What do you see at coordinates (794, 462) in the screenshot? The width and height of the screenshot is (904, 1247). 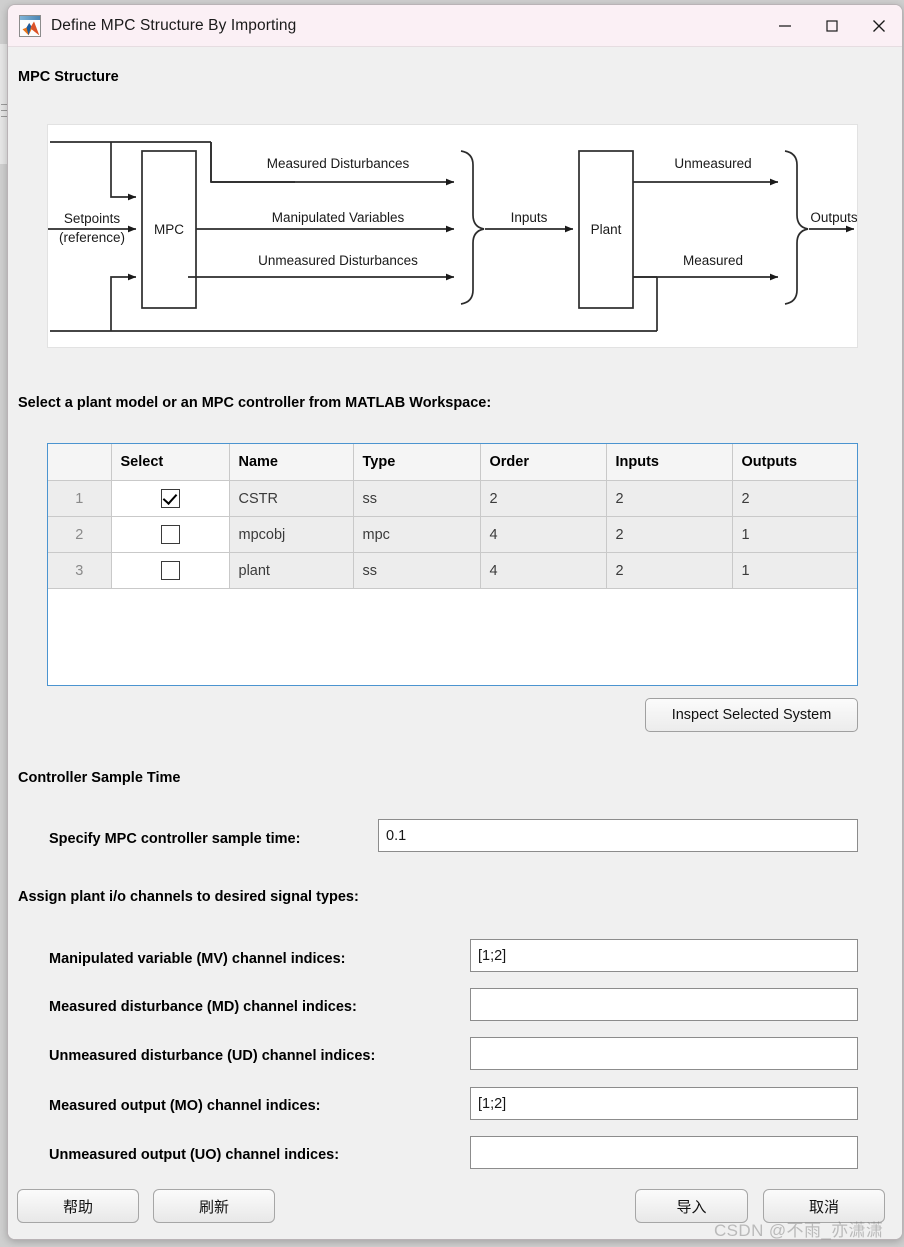 I see `table-header-outputs: Outputs` at bounding box center [794, 462].